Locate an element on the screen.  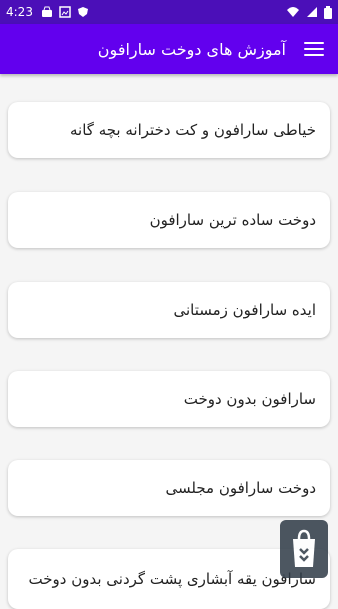
app-bar: آموزش های دوخت سارافون is located at coordinates (169, 49).